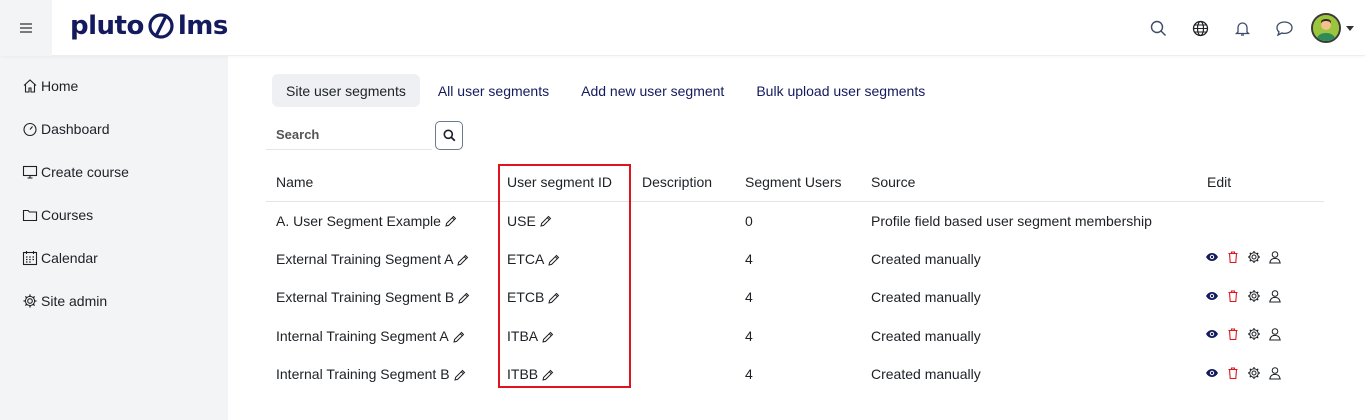  Describe the element at coordinates (381, 259) in the screenshot. I see `segment-name-cell: External Training Segment A` at that location.